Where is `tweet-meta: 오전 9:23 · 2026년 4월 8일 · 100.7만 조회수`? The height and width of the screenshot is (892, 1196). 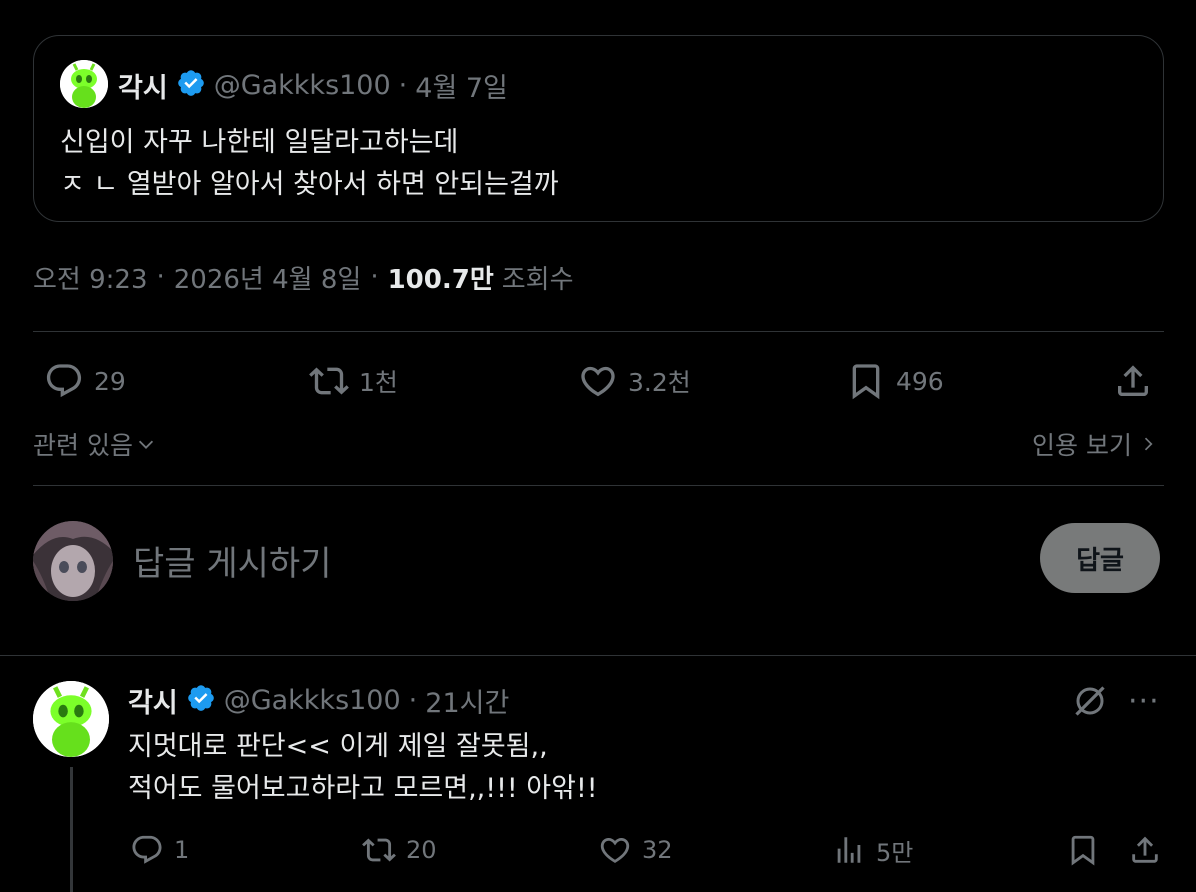 tweet-meta: 오전 9:23 · 2026년 4월 8일 · 100.7만 조회수 is located at coordinates (303, 277).